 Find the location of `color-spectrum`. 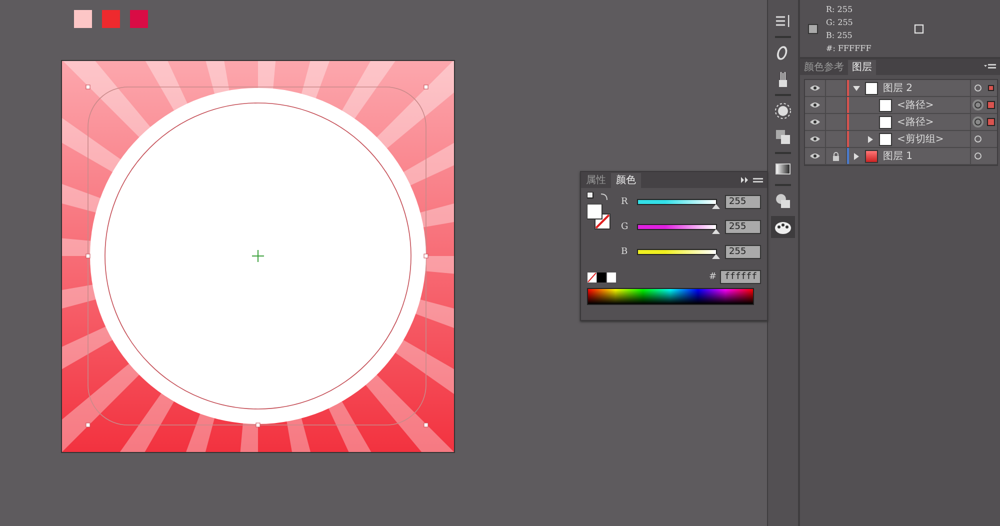

color-spectrum is located at coordinates (670, 296).